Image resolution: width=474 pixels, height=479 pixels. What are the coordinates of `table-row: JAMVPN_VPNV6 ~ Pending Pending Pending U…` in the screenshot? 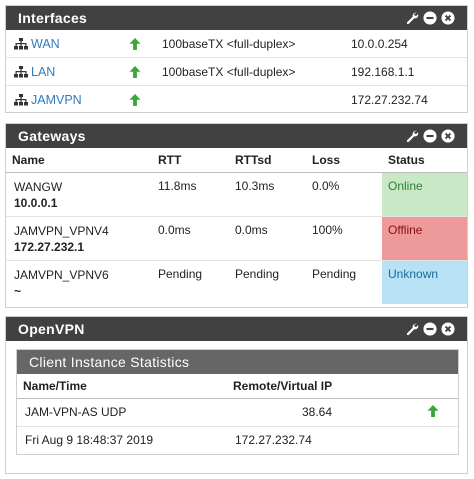 It's located at (236, 282).